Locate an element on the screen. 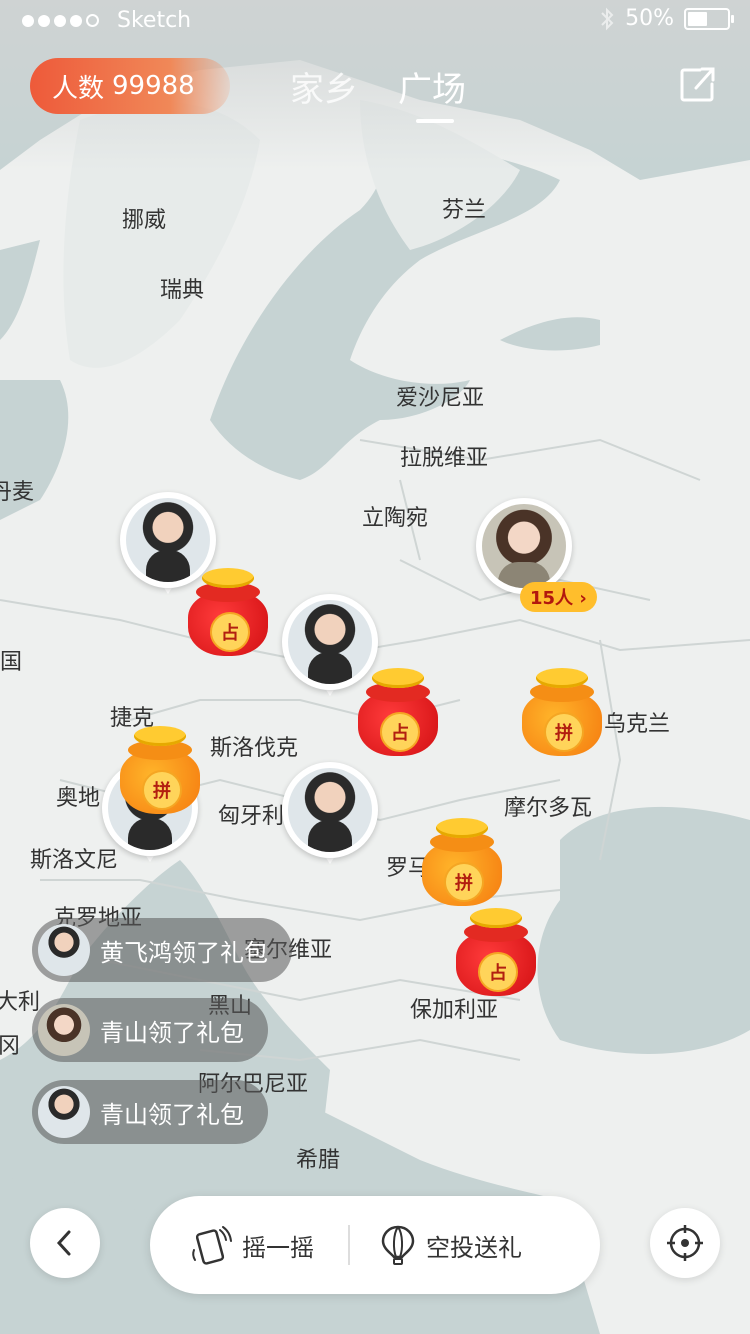  tab-hometown: 家乡 is located at coordinates (324, 86).